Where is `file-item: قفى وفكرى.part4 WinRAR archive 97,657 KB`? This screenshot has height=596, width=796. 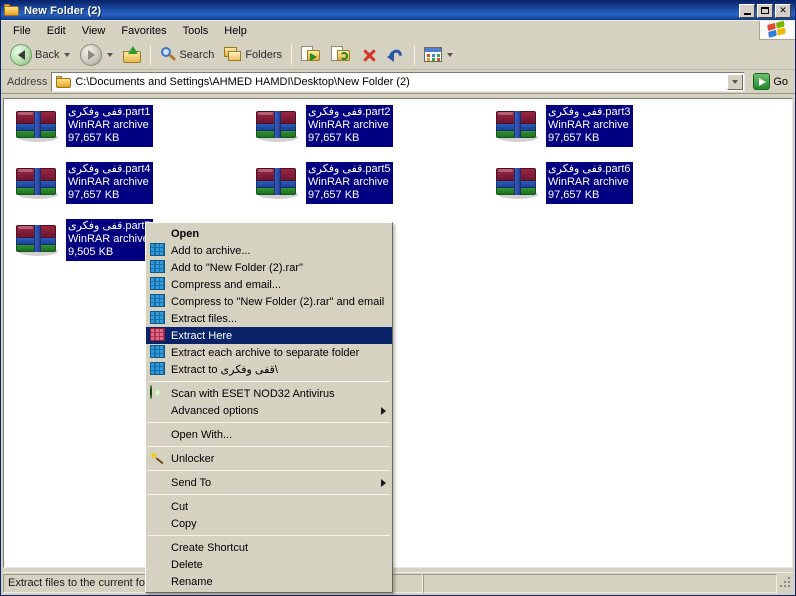
file-item: قفى وفكرى.part4 WinRAR archive 97,657 KB is located at coordinates (128, 190).